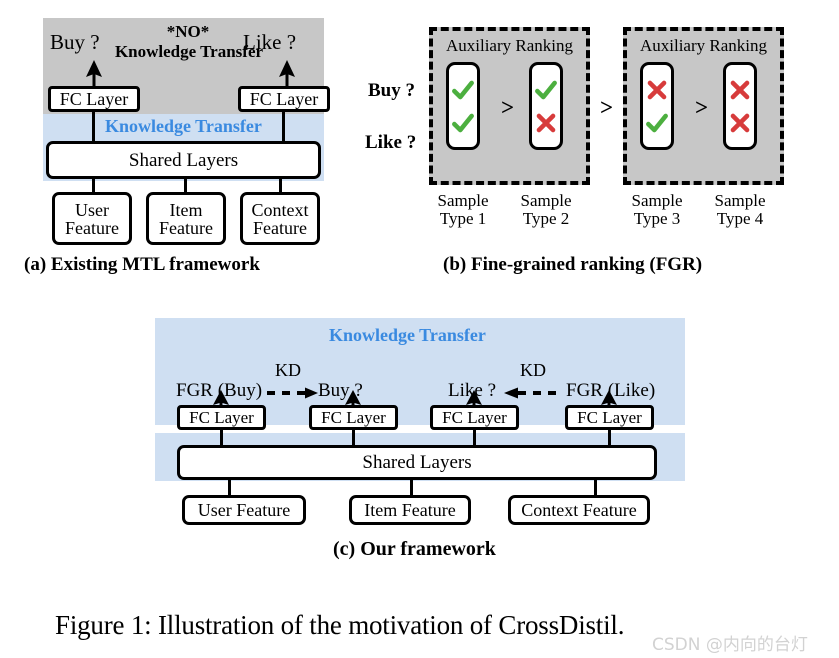  What do you see at coordinates (142, 264) in the screenshot?
I see `panel-a-caption: (a) Existing MTL framework` at bounding box center [142, 264].